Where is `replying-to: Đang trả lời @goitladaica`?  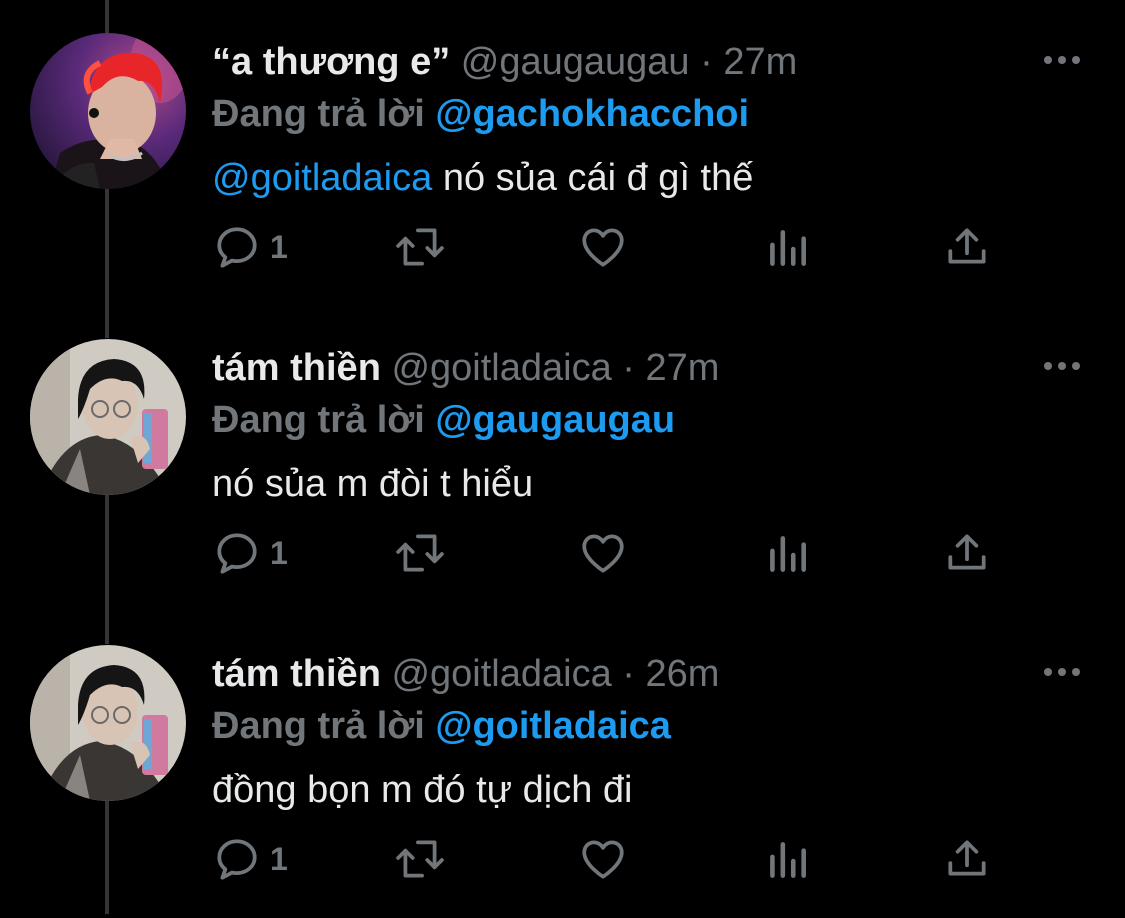 replying-to: Đang trả lời @goitladaica is located at coordinates (441, 726).